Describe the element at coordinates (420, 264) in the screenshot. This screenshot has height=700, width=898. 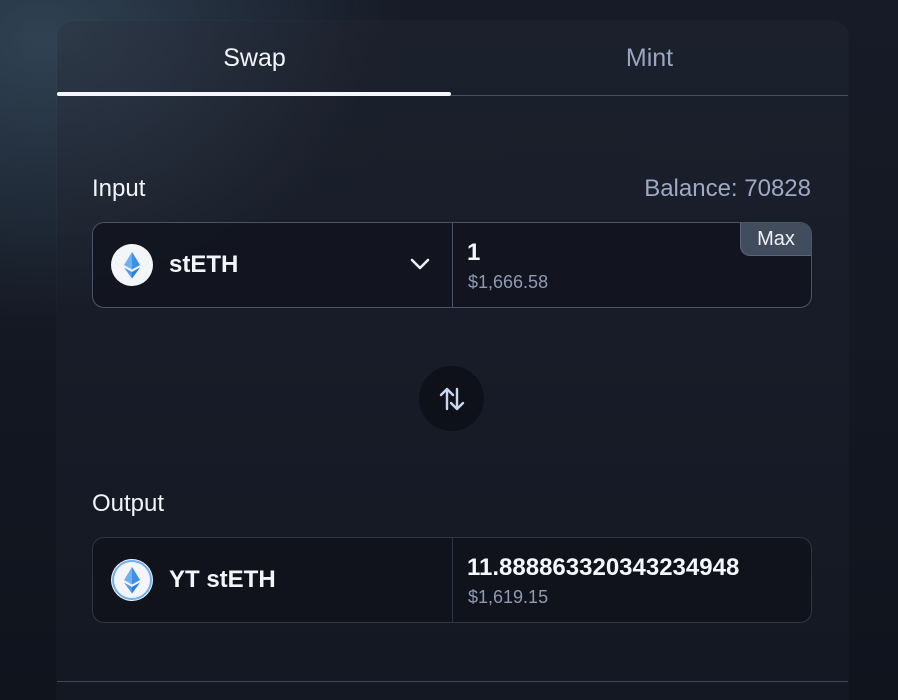
I see `chevron-down-icon` at that location.